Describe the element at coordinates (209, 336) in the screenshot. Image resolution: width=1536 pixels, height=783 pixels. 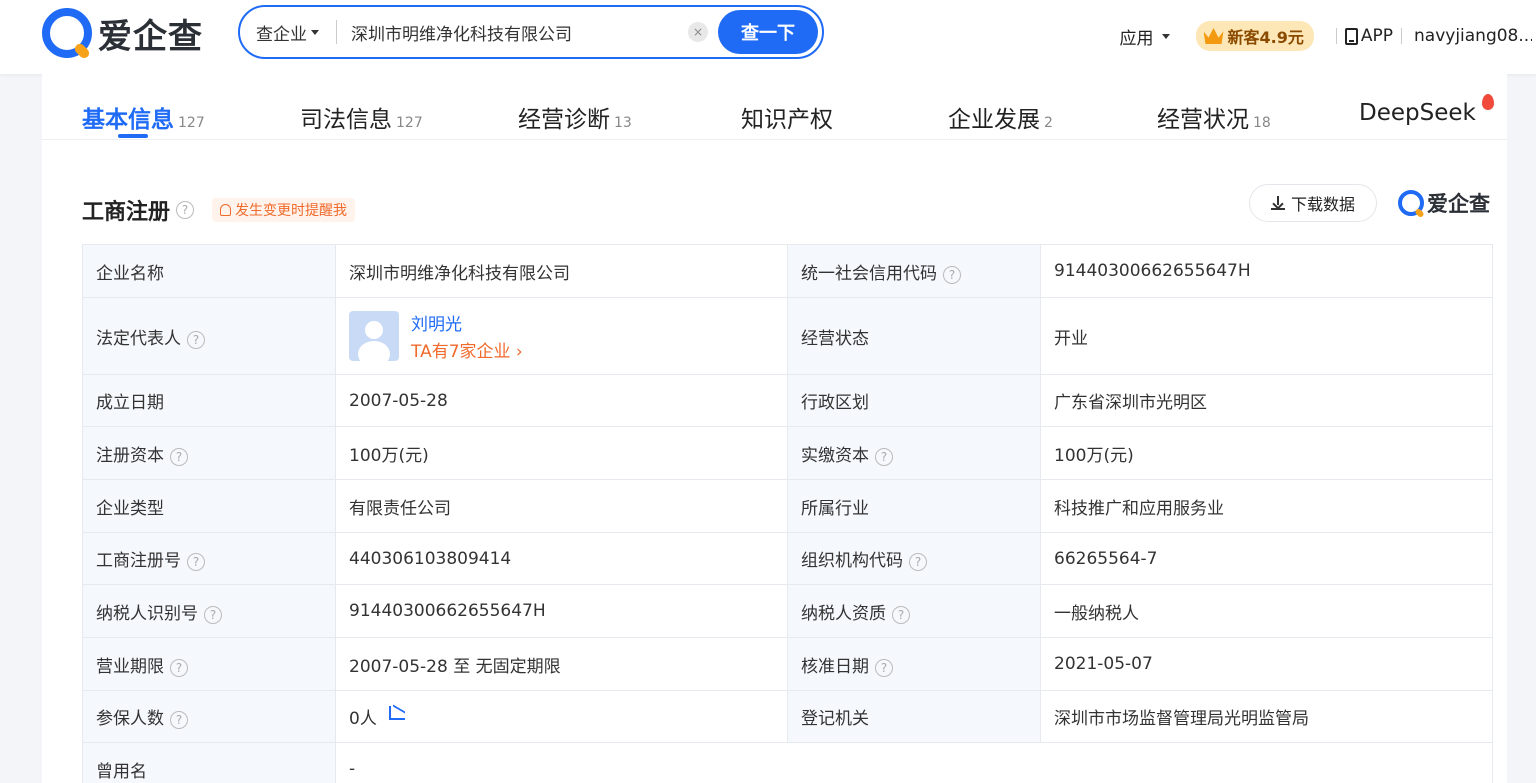
I see `field-key: 法定代表人?` at that location.